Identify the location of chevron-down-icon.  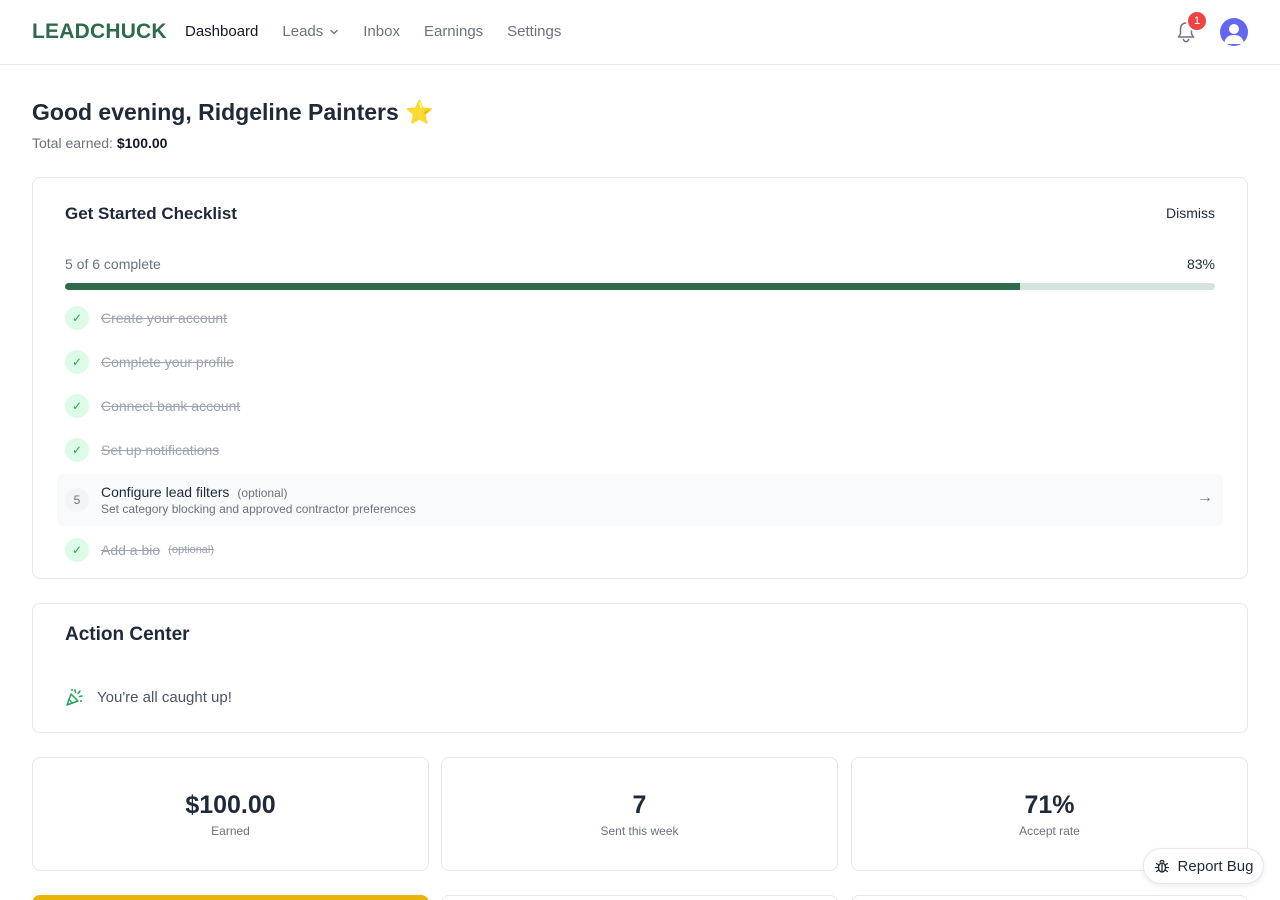
(334, 31).